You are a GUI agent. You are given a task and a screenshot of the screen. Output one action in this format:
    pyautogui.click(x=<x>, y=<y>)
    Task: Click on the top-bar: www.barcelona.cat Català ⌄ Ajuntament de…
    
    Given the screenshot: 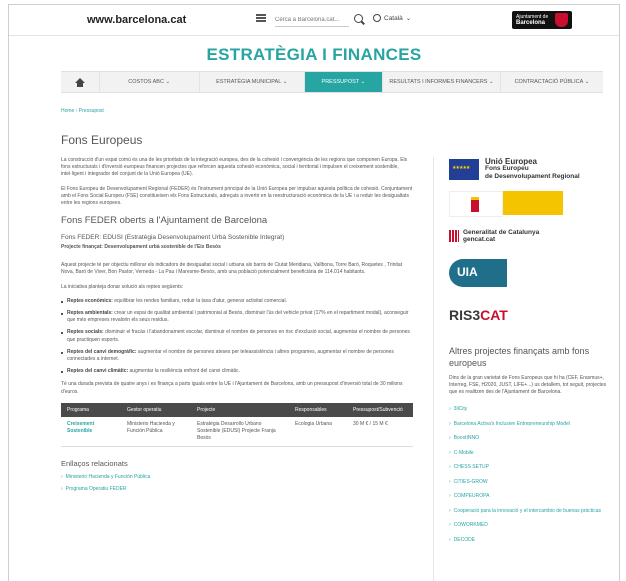 What is the action you would take?
    pyautogui.click(x=314, y=20)
    